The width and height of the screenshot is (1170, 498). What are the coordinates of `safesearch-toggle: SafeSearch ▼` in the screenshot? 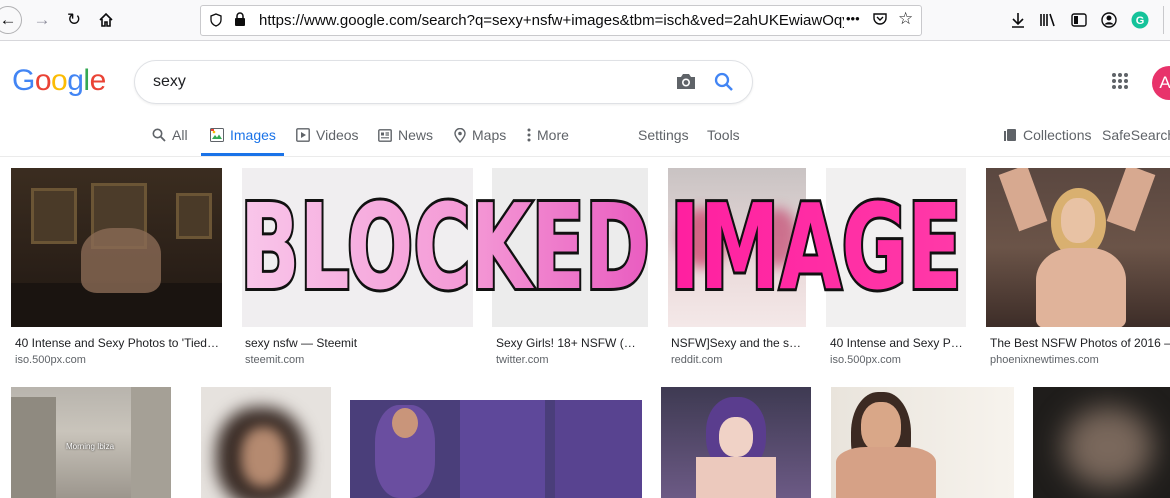 It's located at (1136, 135).